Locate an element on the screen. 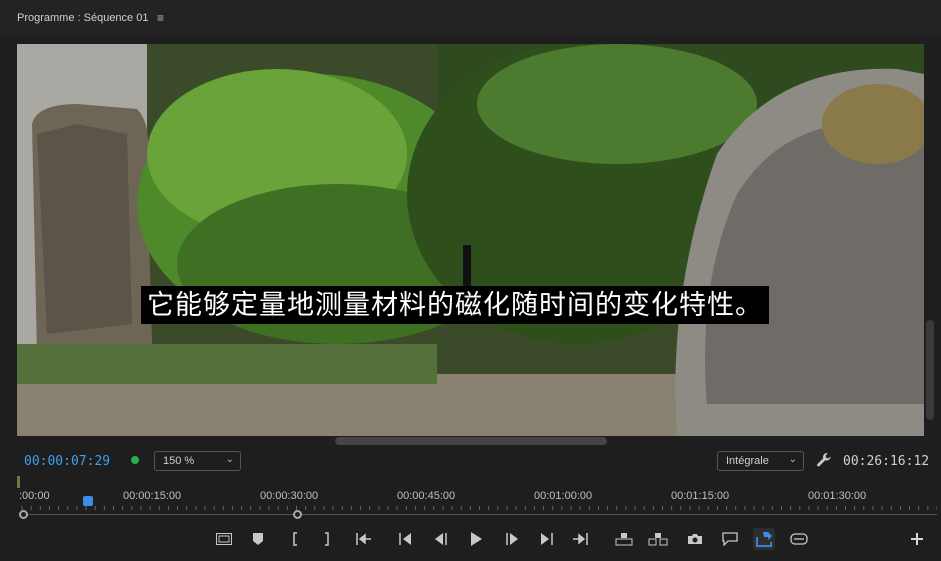  step-back-edit-icon is located at coordinates (405, 539).